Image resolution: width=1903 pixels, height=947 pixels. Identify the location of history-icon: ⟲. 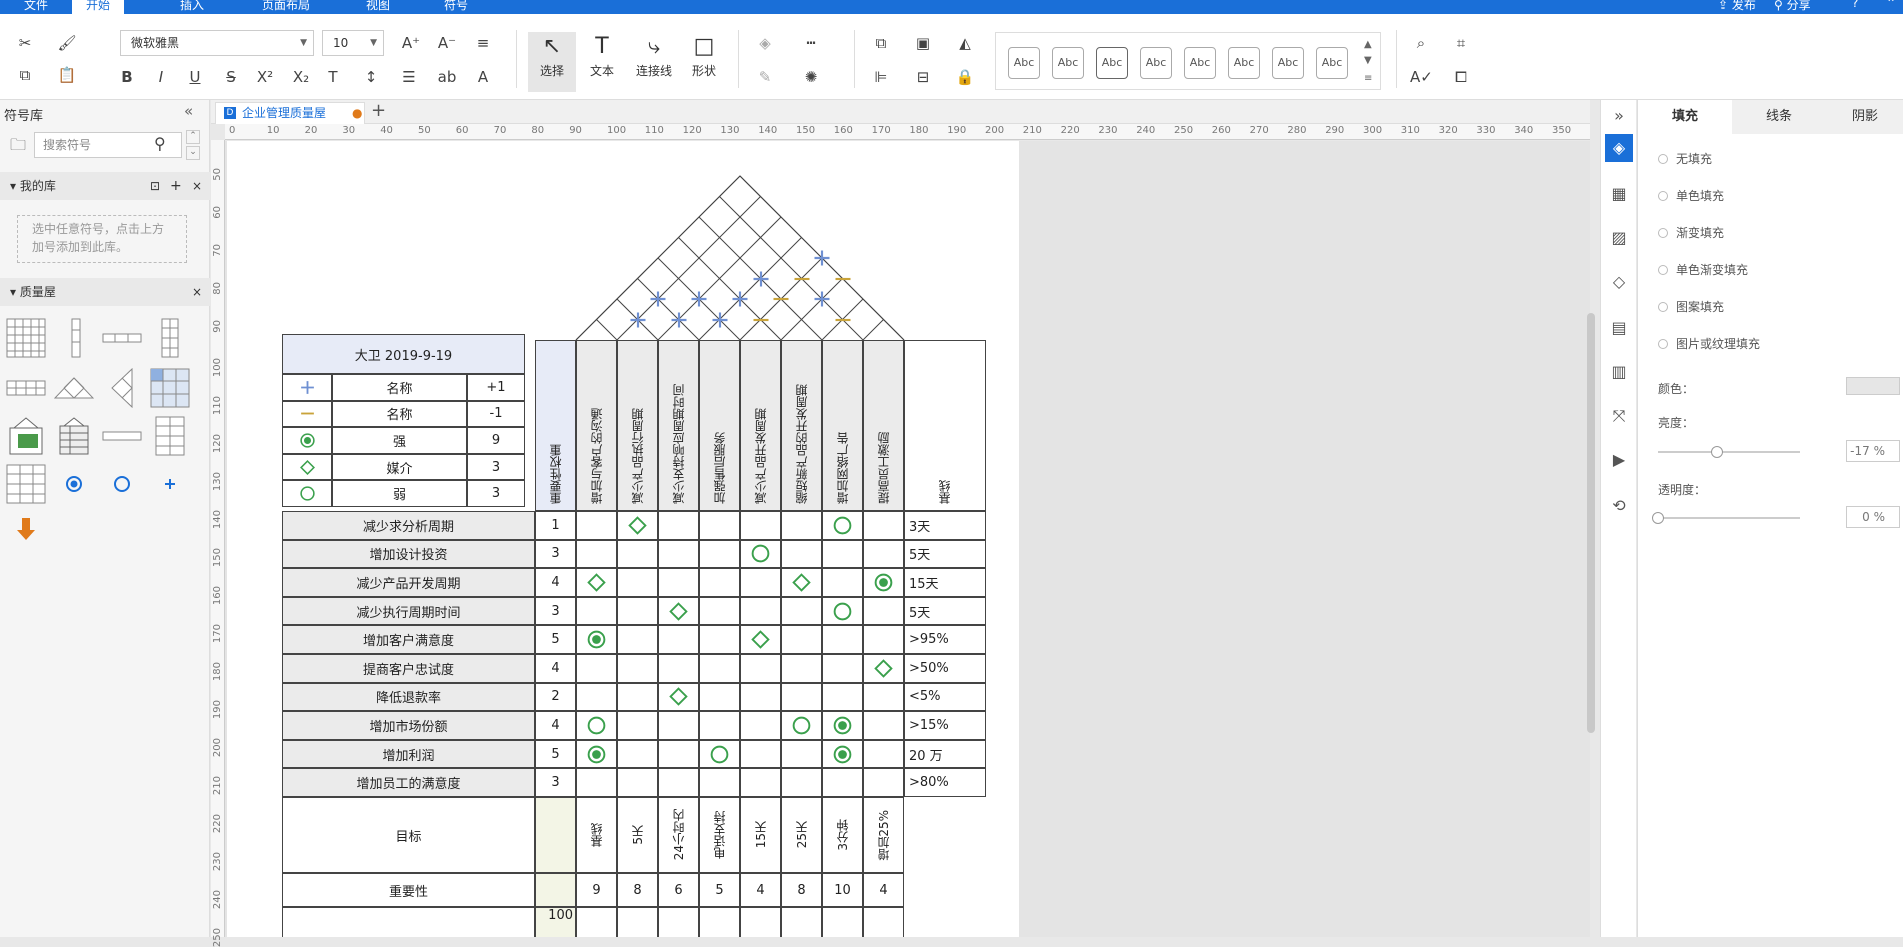
(1619, 506).